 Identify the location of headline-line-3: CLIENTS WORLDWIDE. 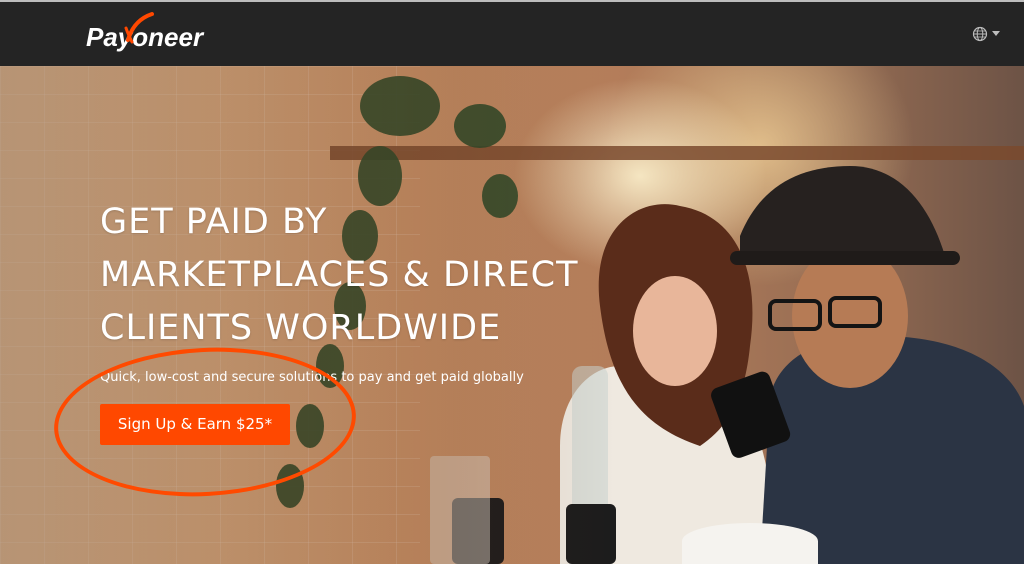
(301, 328).